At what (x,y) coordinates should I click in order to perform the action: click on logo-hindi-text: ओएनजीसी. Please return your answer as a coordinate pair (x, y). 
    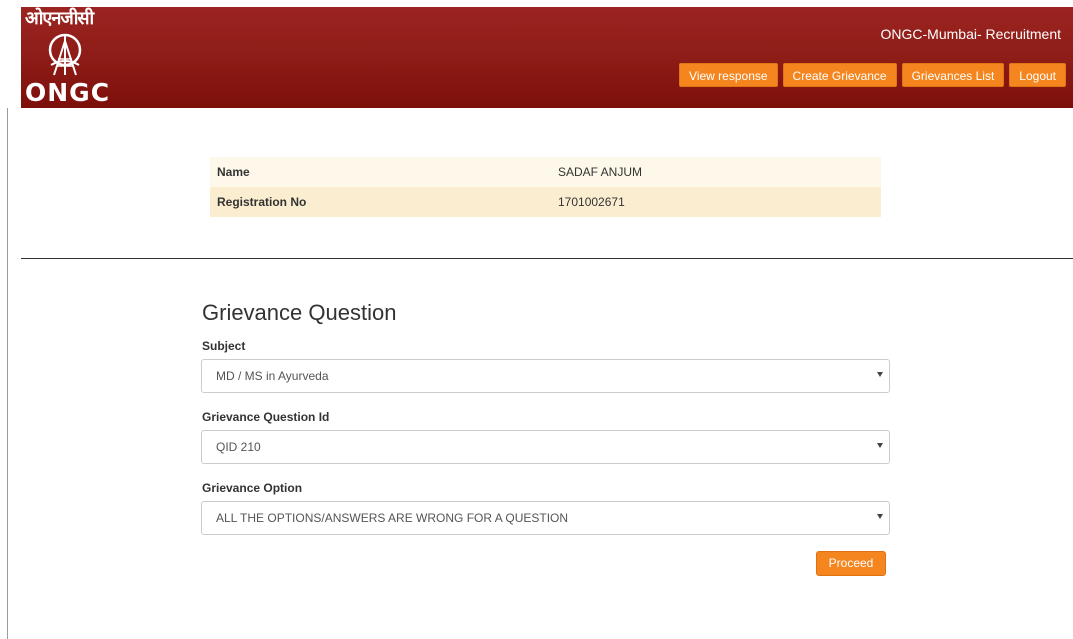
    Looking at the image, I should click on (59, 18).